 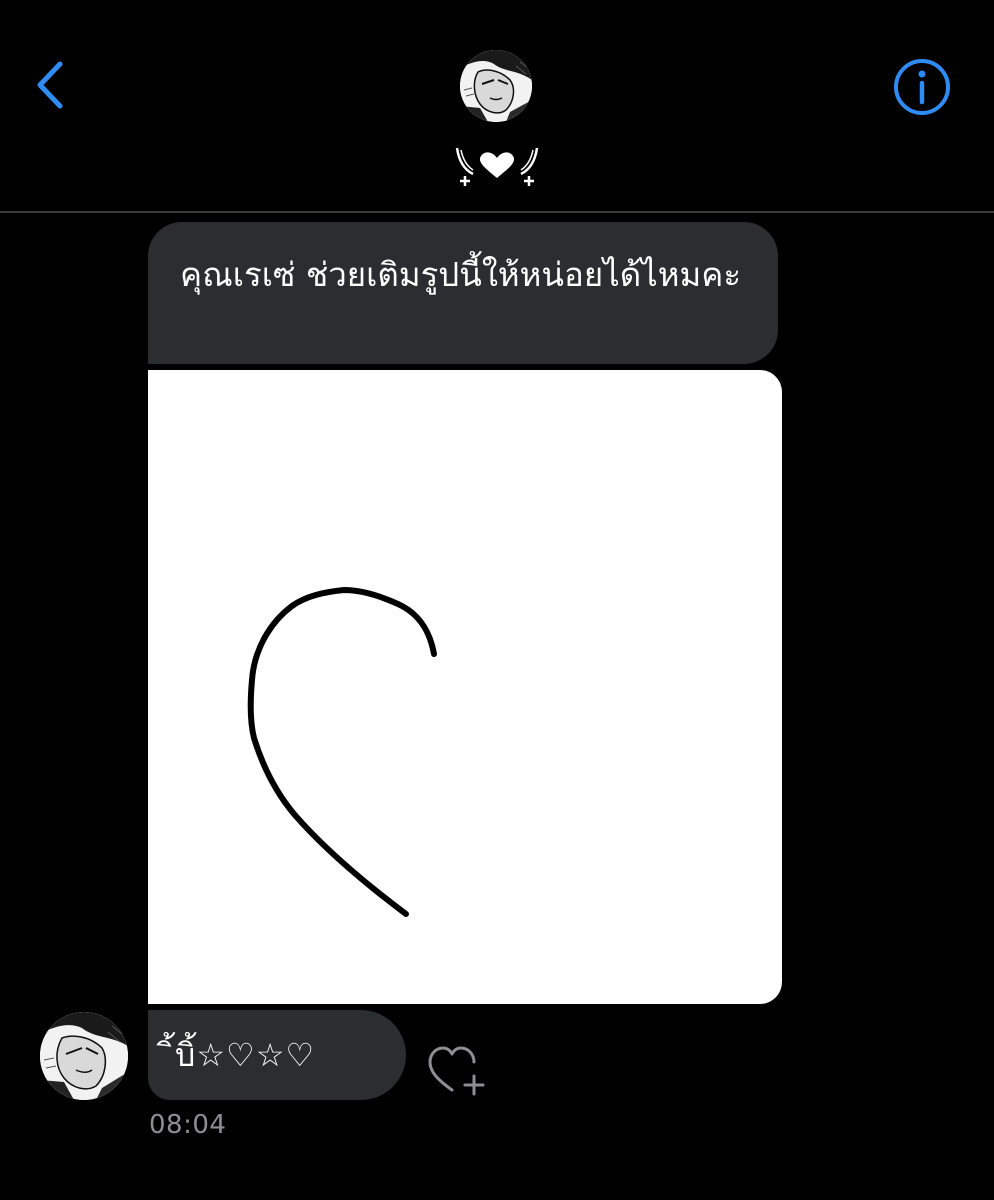 What do you see at coordinates (497, 212) in the screenshot?
I see `header-divider` at bounding box center [497, 212].